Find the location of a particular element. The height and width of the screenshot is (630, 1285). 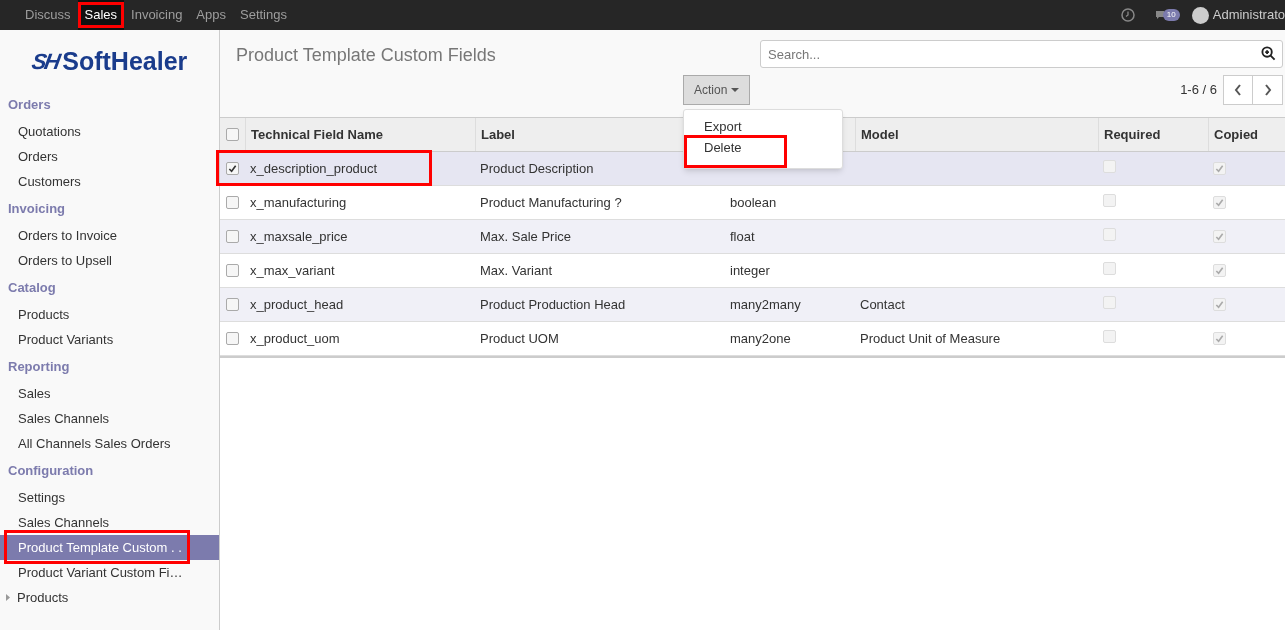

clock-icon is located at coordinates (1127, 15).